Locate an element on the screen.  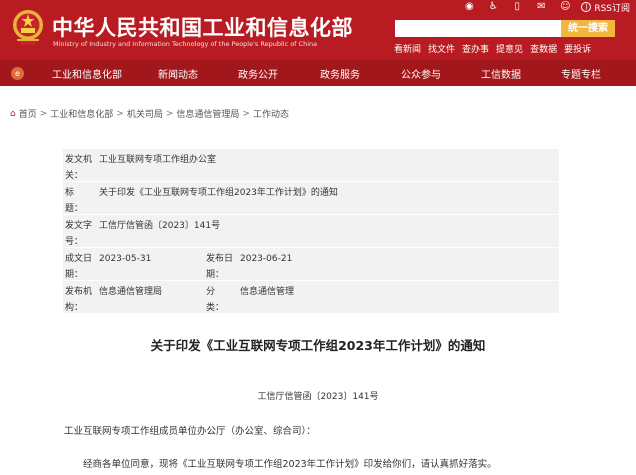
doc-no-value: 工信厅信管函〔2023〕141号 is located at coordinates (160, 226).